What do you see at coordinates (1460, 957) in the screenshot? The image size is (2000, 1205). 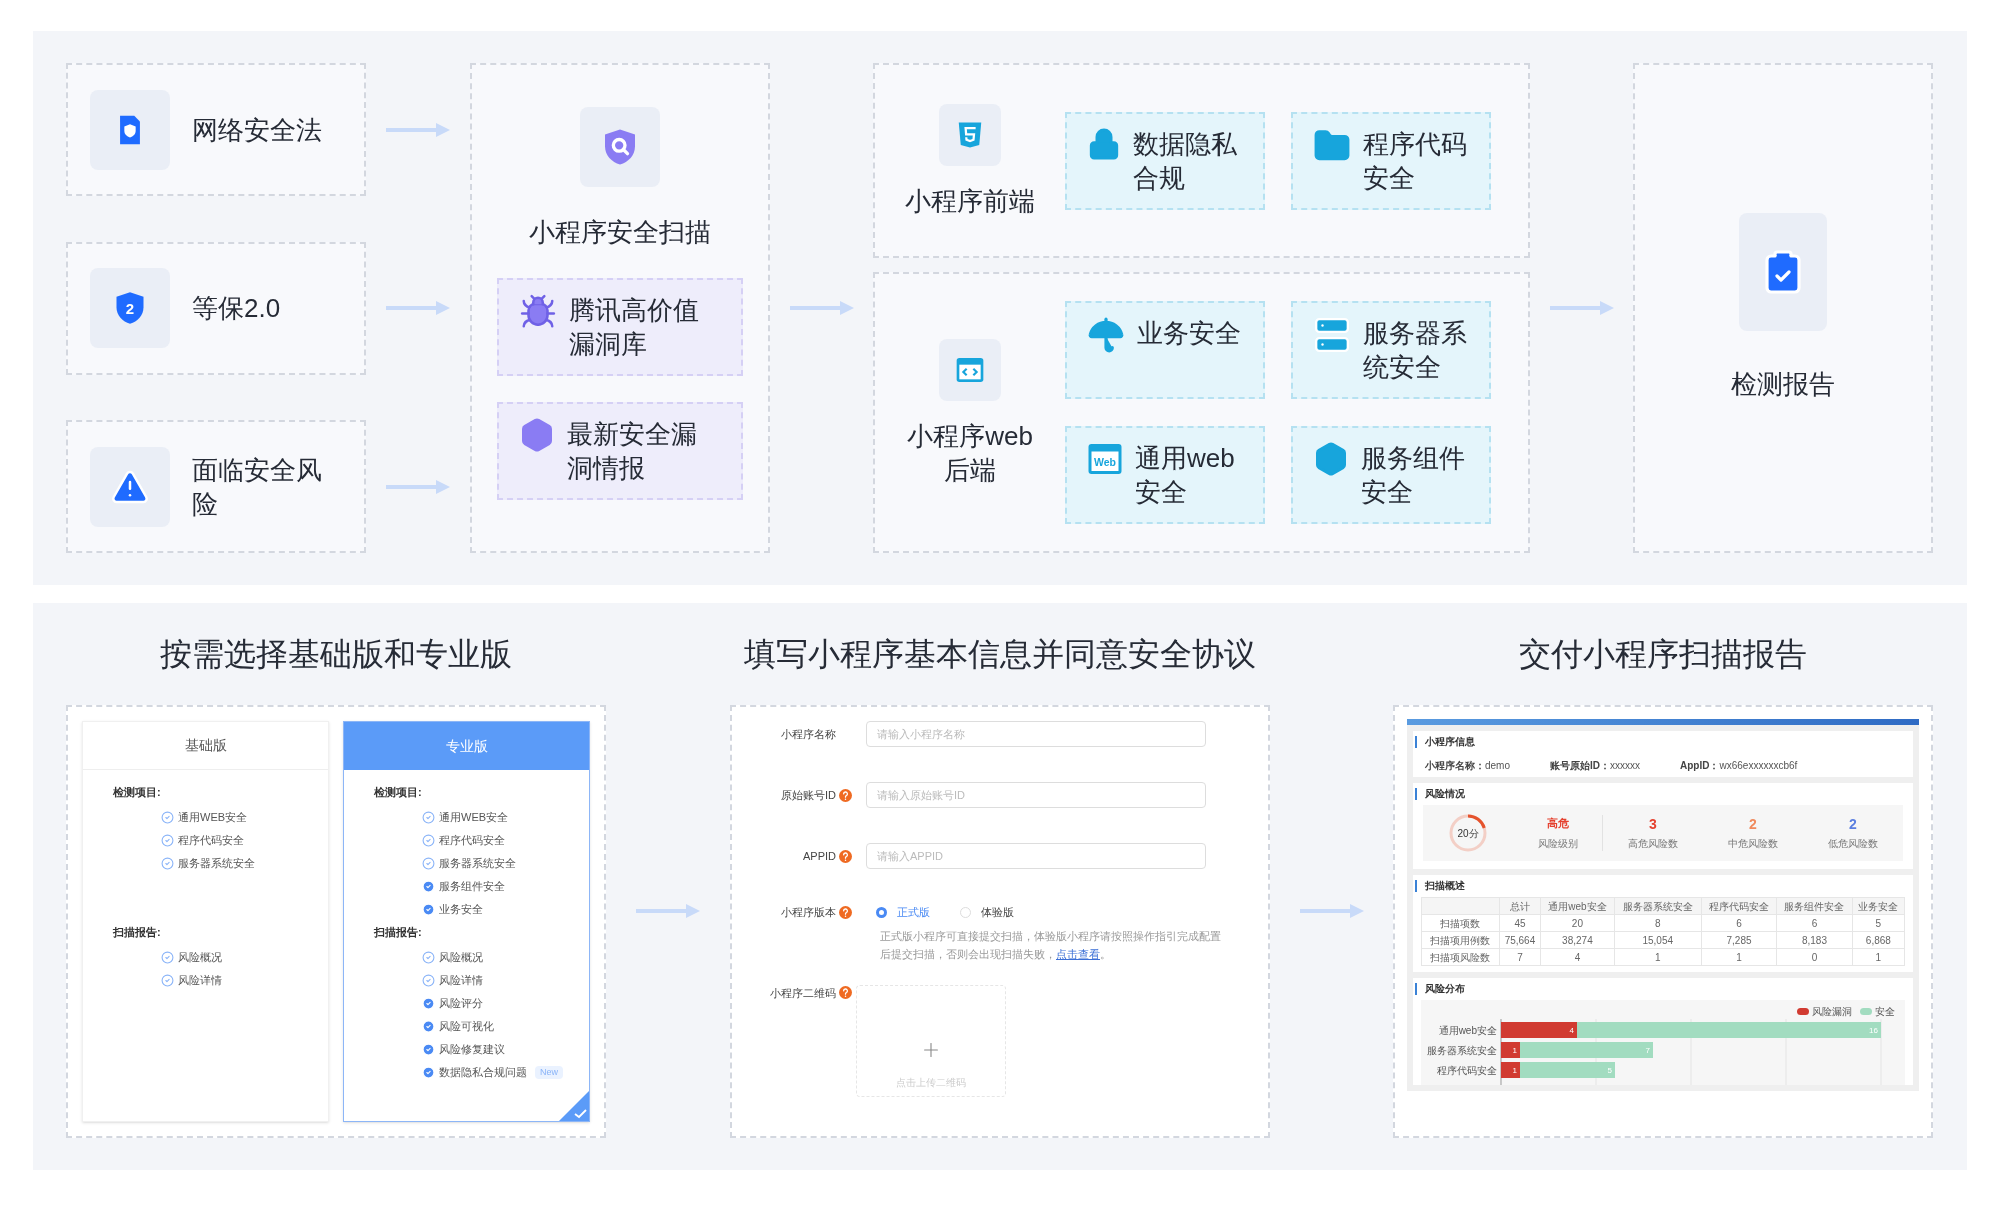 I see `row-header: 扫描项风险数` at bounding box center [1460, 957].